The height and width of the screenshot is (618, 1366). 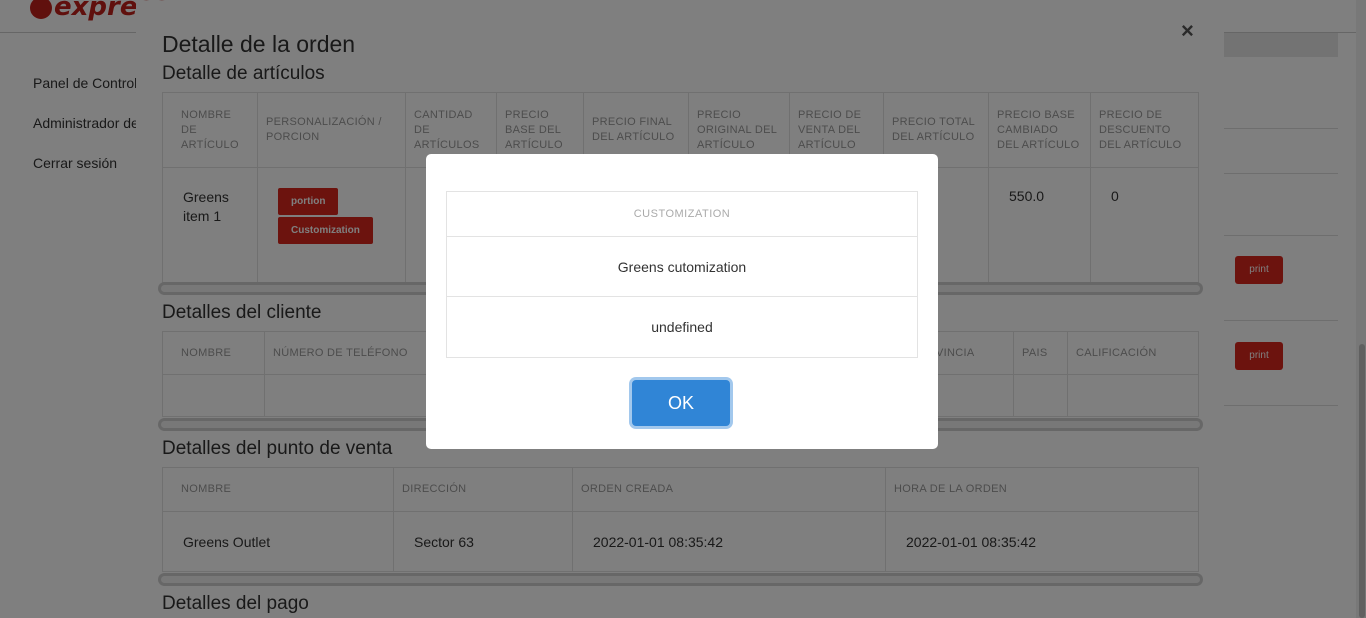 I want to click on list-item: undefined, so click(x=682, y=327).